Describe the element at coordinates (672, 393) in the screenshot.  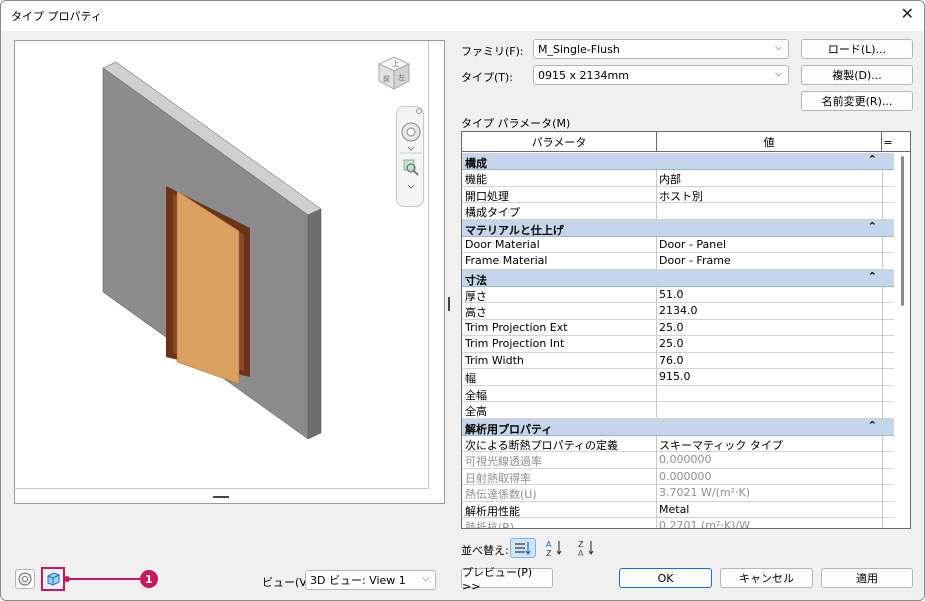
I see `param-row: 全幅` at that location.